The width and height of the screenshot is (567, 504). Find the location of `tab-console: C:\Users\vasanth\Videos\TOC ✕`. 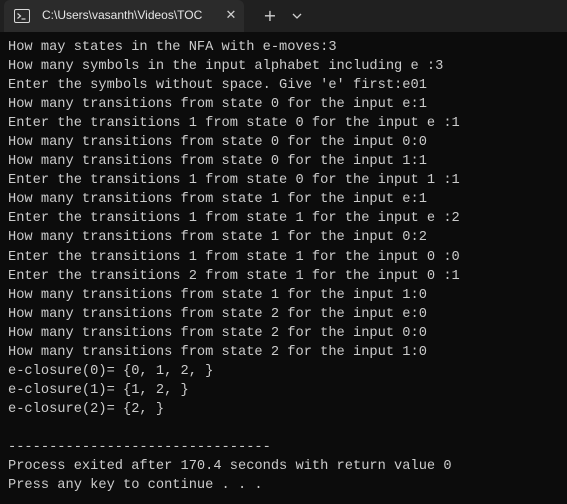

tab-console: C:\Users\vasanth\Videos\TOC ✕ is located at coordinates (124, 16).